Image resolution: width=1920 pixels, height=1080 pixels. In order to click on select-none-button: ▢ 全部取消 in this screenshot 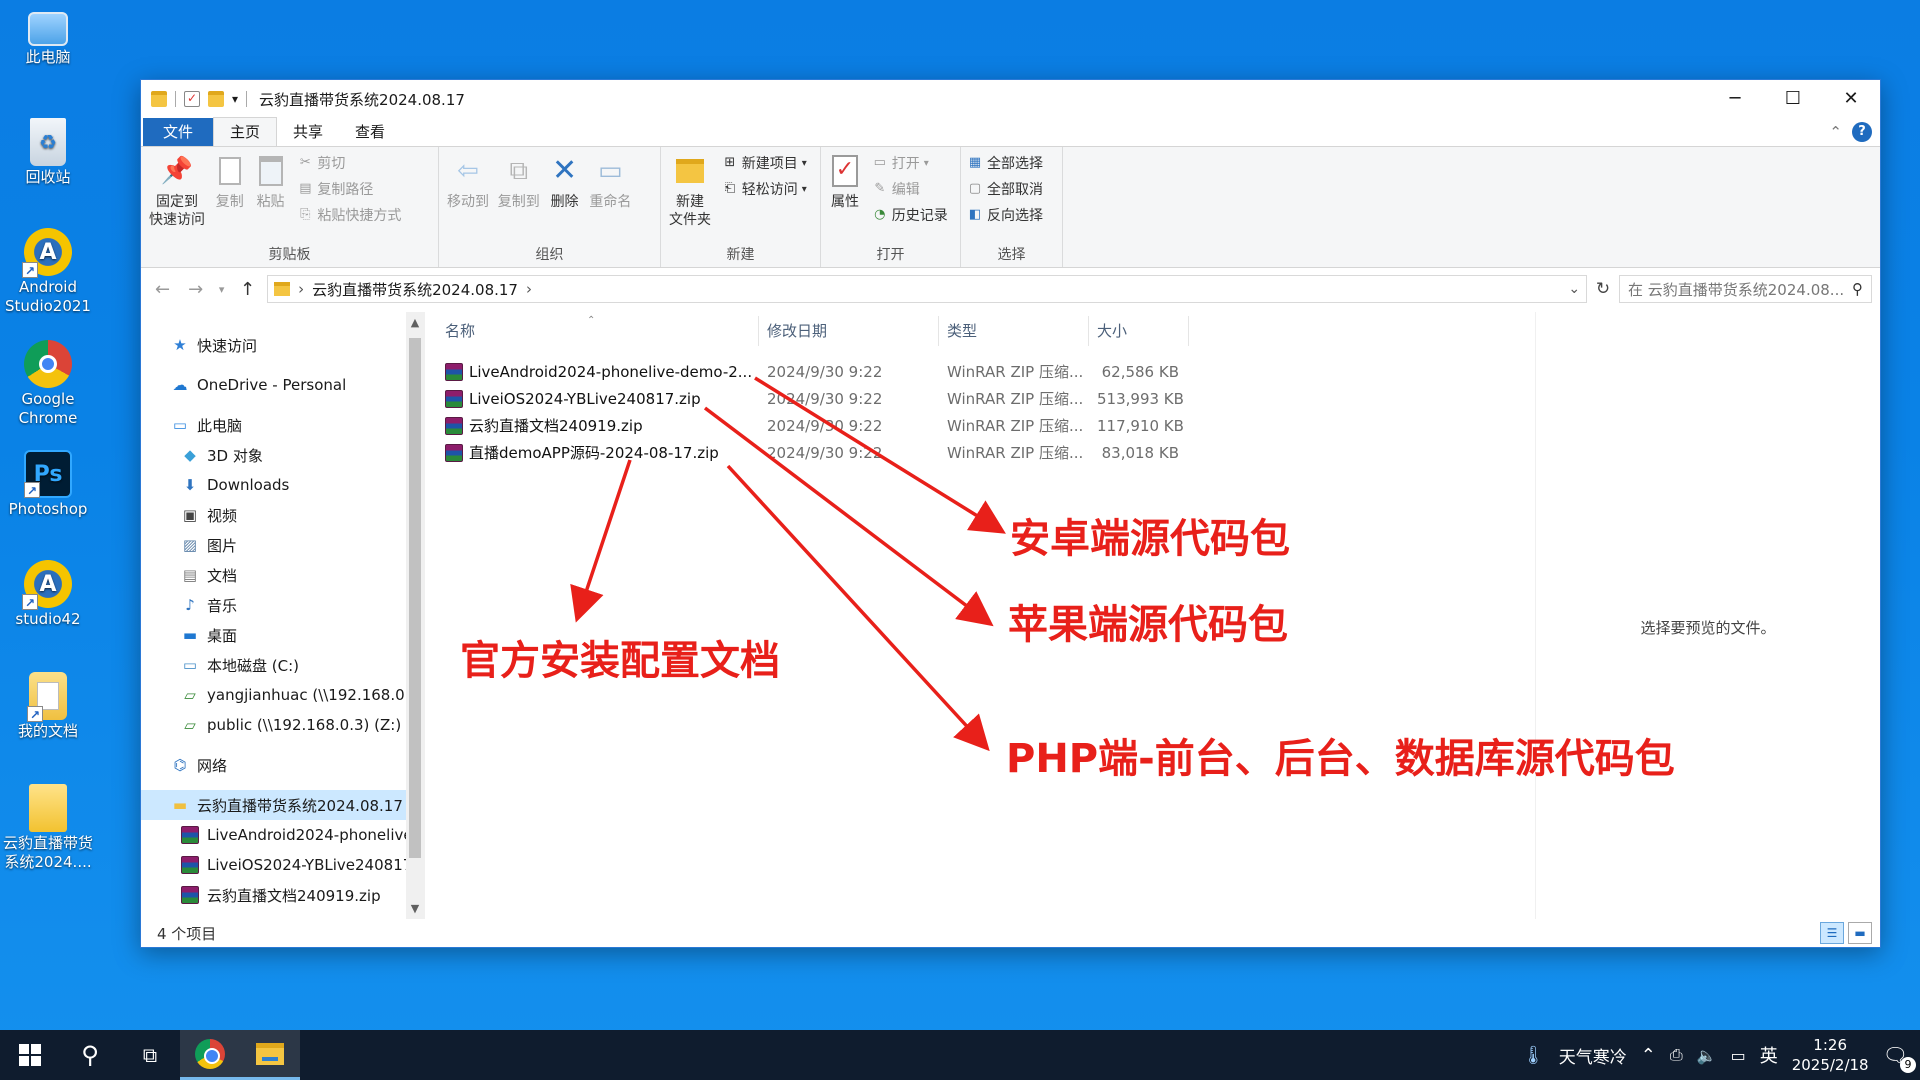, I will do `click(1005, 189)`.